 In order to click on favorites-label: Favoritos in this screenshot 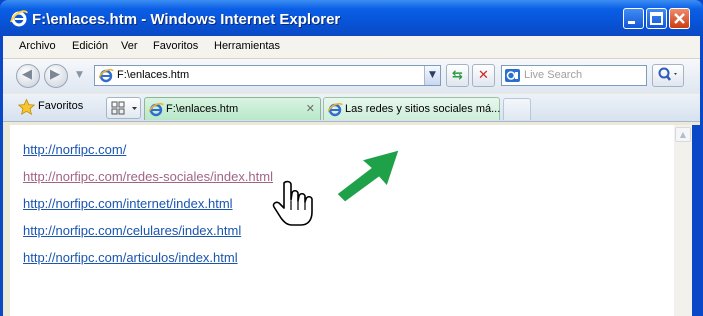, I will do `click(60, 106)`.